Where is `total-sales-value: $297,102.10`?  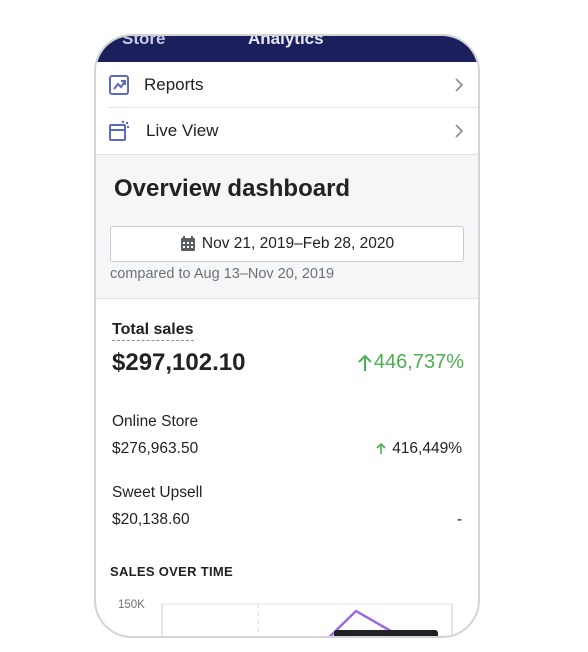
total-sales-value: $297,102.10 is located at coordinates (179, 362).